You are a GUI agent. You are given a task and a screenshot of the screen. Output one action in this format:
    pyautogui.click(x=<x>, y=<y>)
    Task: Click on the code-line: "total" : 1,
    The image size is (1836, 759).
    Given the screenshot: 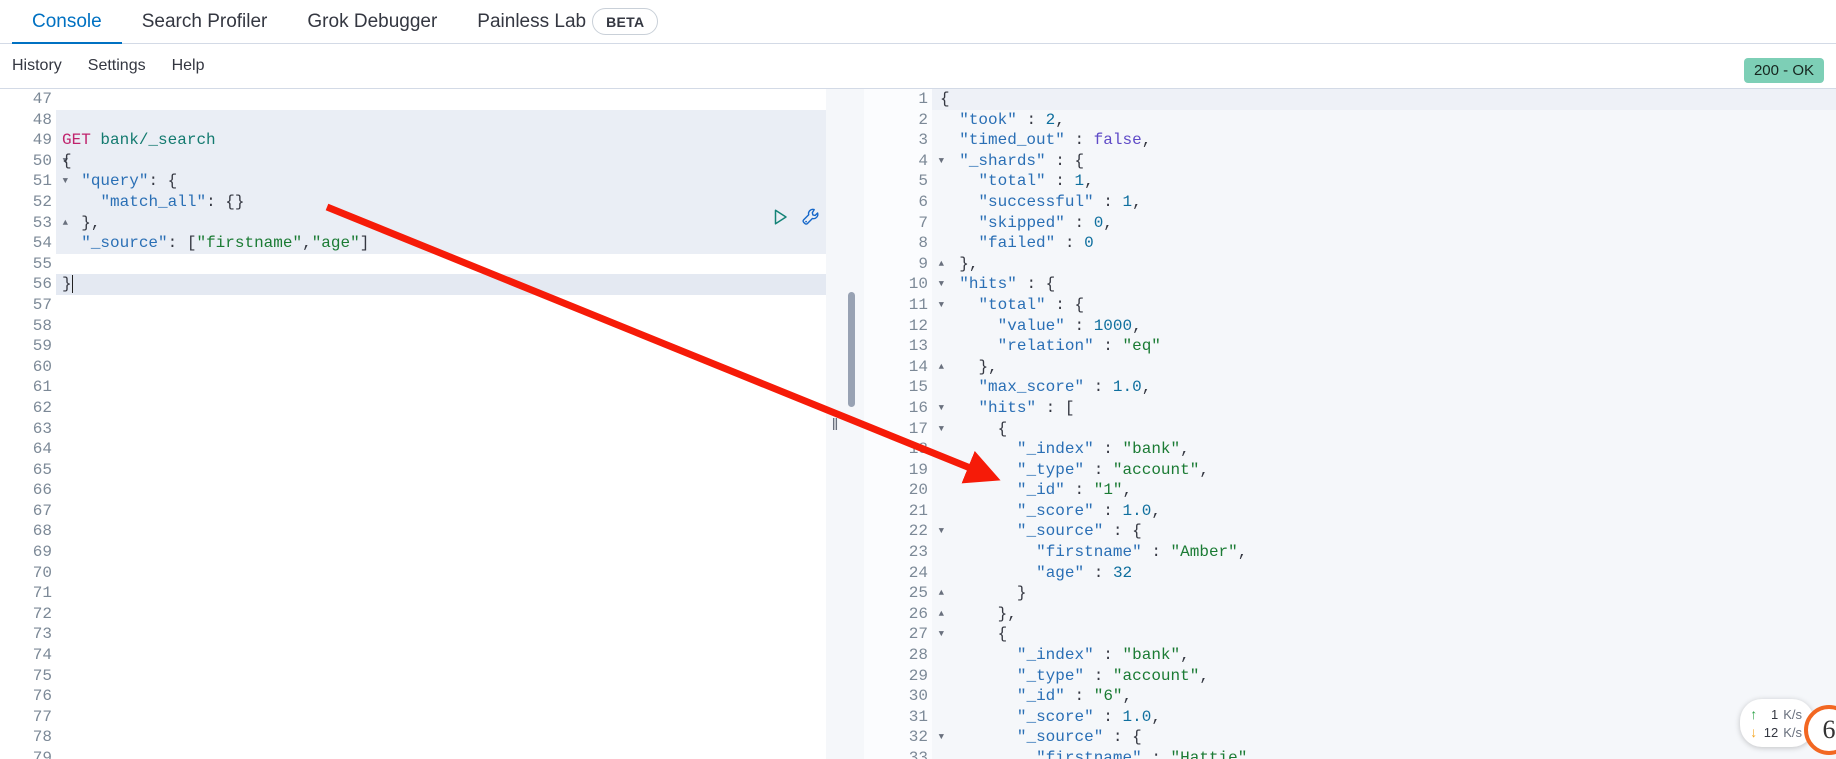 What is the action you would take?
    pyautogui.click(x=1384, y=181)
    